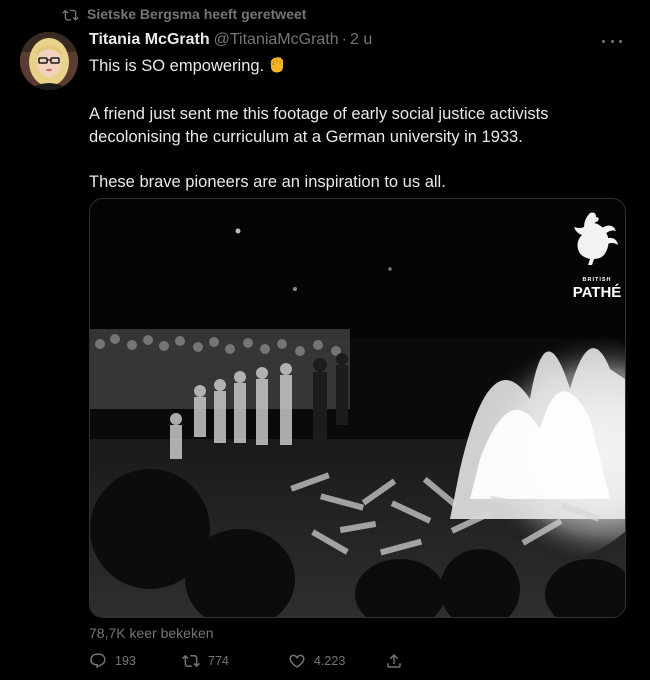 This screenshot has width=650, height=680. I want to click on view-count: 78,7K keer bekeken, so click(151, 633).